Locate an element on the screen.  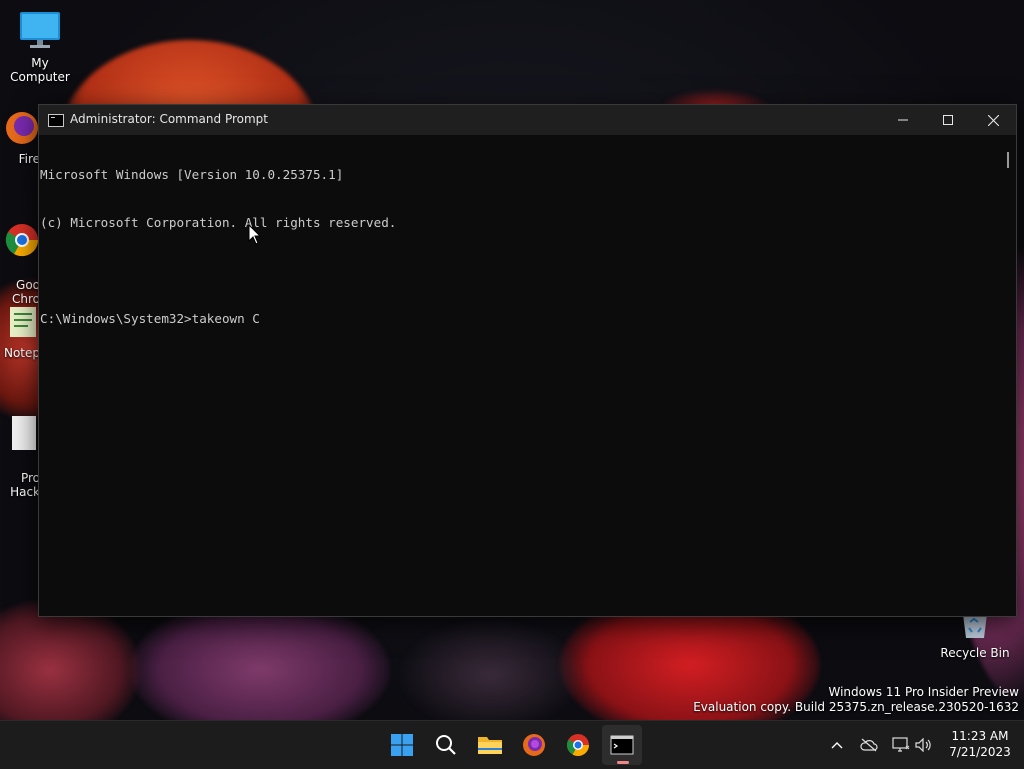
network-tray-button is located at coordinates (901, 745).